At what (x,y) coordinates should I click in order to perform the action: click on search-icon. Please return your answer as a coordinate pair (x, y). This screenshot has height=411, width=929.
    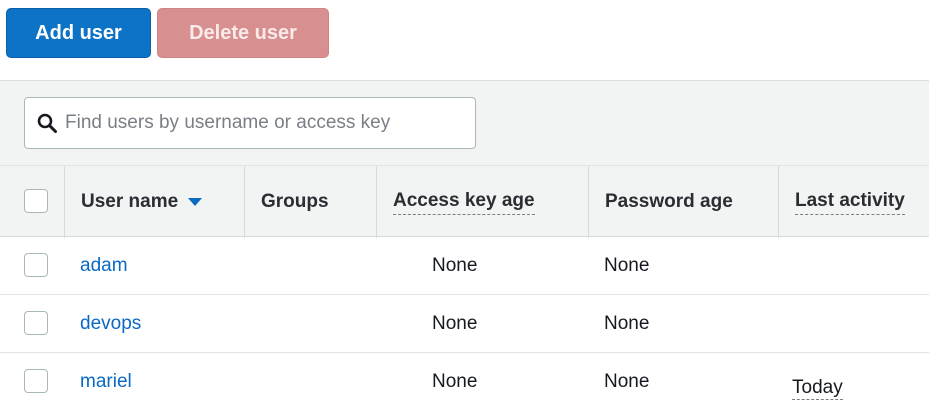
    Looking at the image, I should click on (47, 123).